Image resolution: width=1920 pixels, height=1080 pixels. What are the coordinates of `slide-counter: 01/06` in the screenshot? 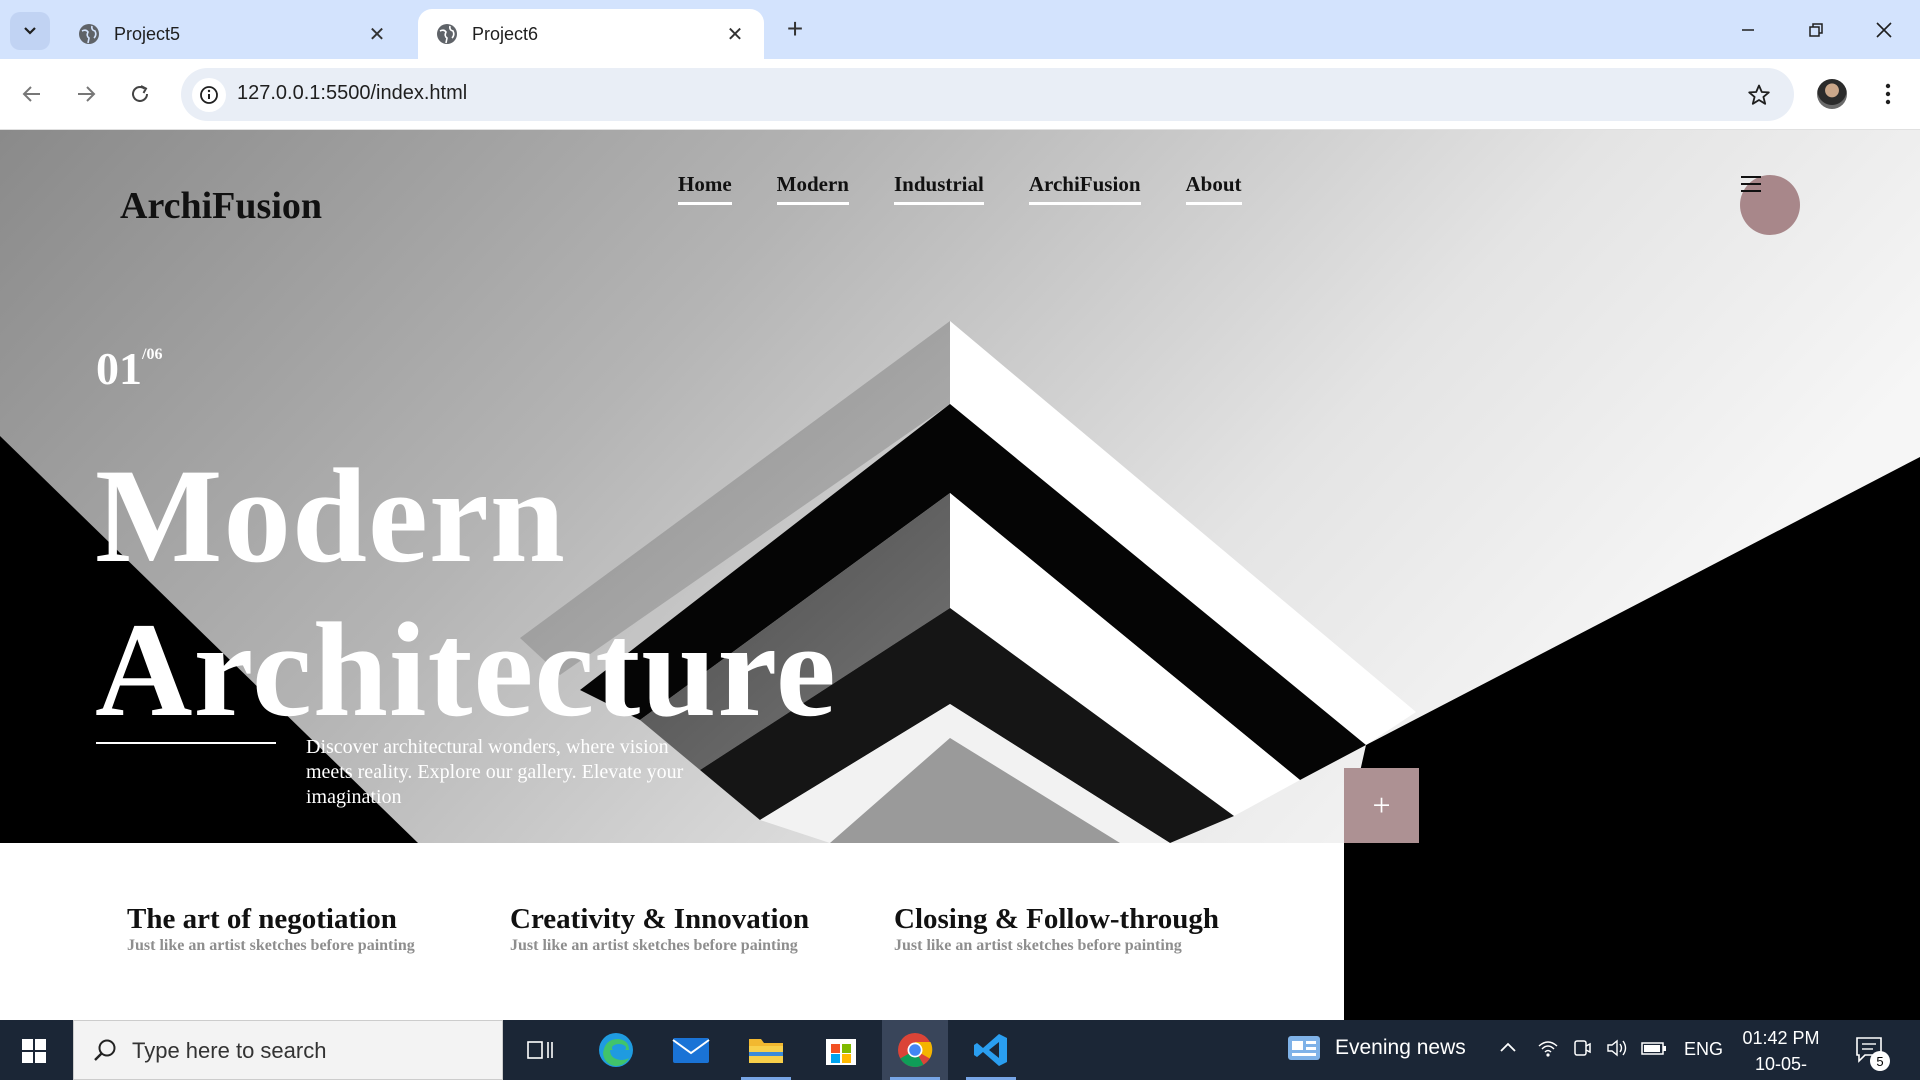 It's located at (129, 368).